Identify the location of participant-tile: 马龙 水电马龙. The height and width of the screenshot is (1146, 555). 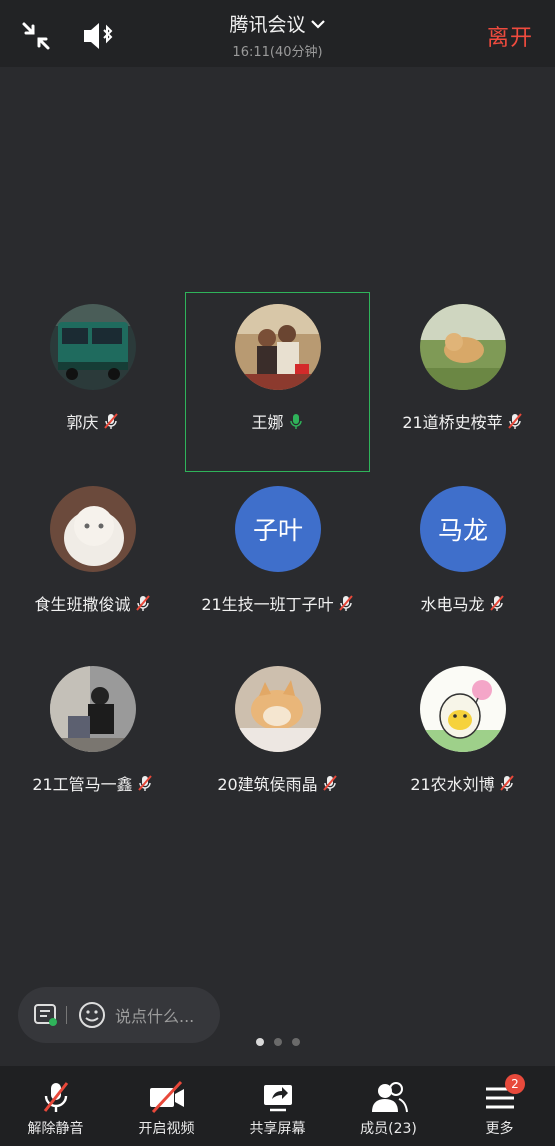
(462, 564).